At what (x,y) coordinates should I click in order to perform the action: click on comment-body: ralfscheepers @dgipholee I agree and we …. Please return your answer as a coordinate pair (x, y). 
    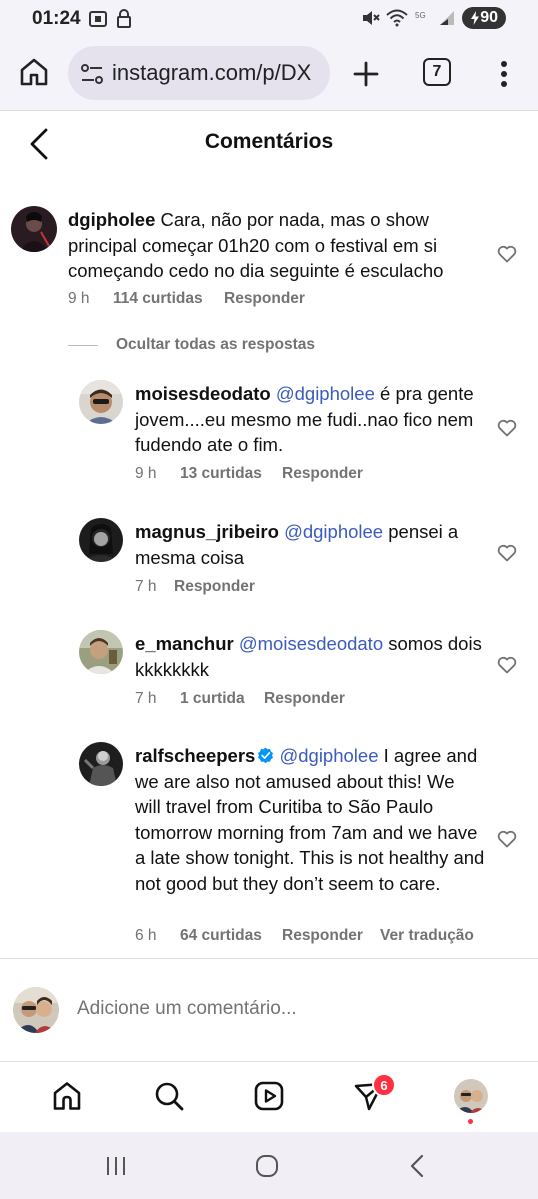
    Looking at the image, I should click on (310, 819).